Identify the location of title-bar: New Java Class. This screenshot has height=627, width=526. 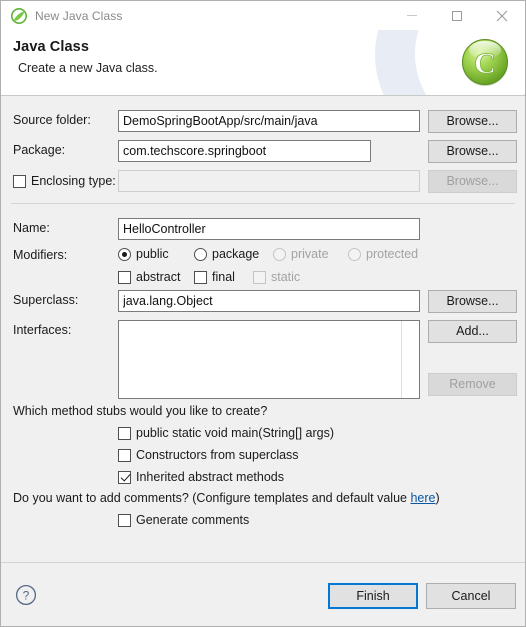
(263, 15).